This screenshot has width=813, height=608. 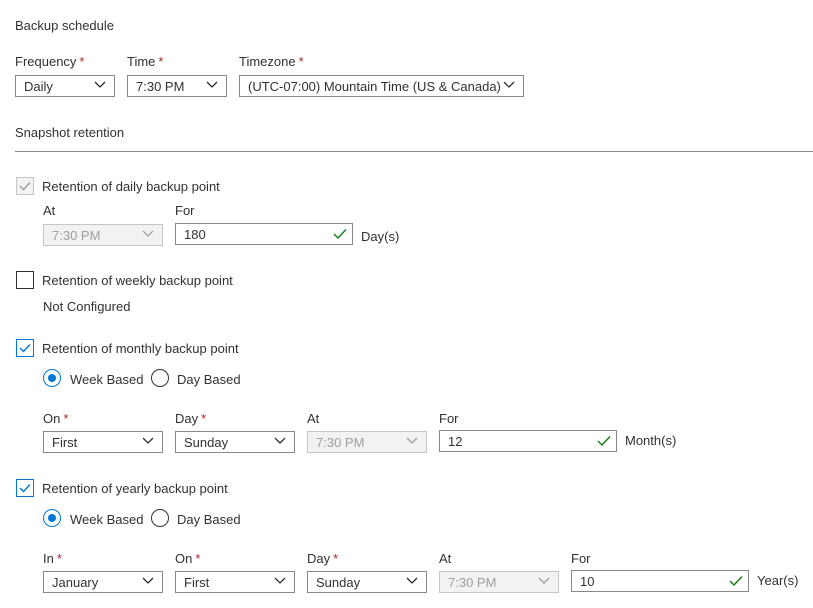 What do you see at coordinates (103, 582) in the screenshot?
I see `yearly-in-dropdown: January` at bounding box center [103, 582].